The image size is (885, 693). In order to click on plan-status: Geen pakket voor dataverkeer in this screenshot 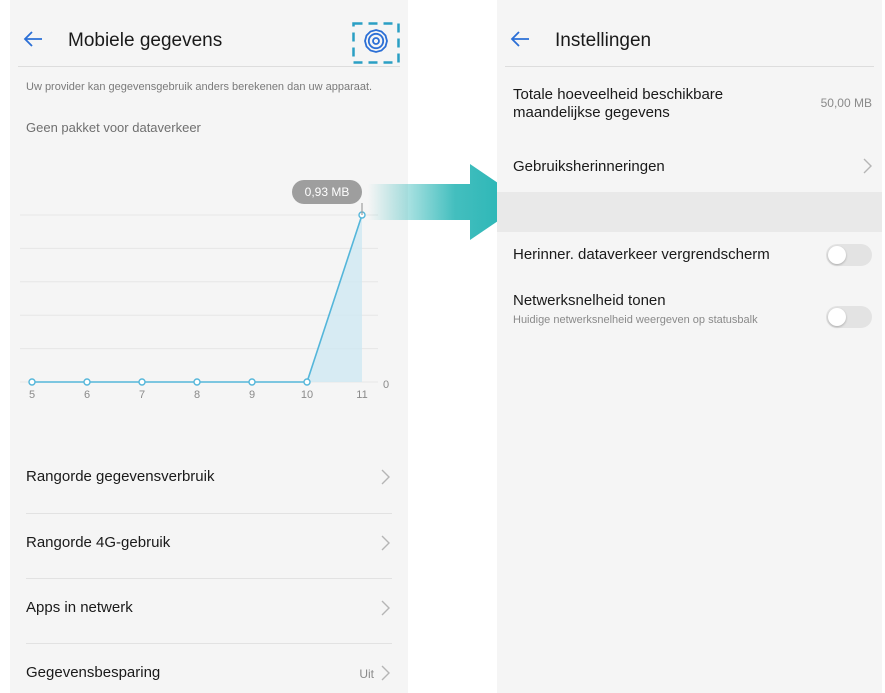, I will do `click(113, 127)`.